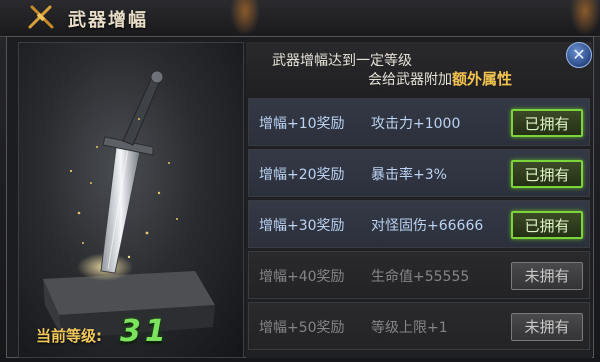  What do you see at coordinates (302, 175) in the screenshot?
I see `reward-level-label: 增幅+20奖励` at bounding box center [302, 175].